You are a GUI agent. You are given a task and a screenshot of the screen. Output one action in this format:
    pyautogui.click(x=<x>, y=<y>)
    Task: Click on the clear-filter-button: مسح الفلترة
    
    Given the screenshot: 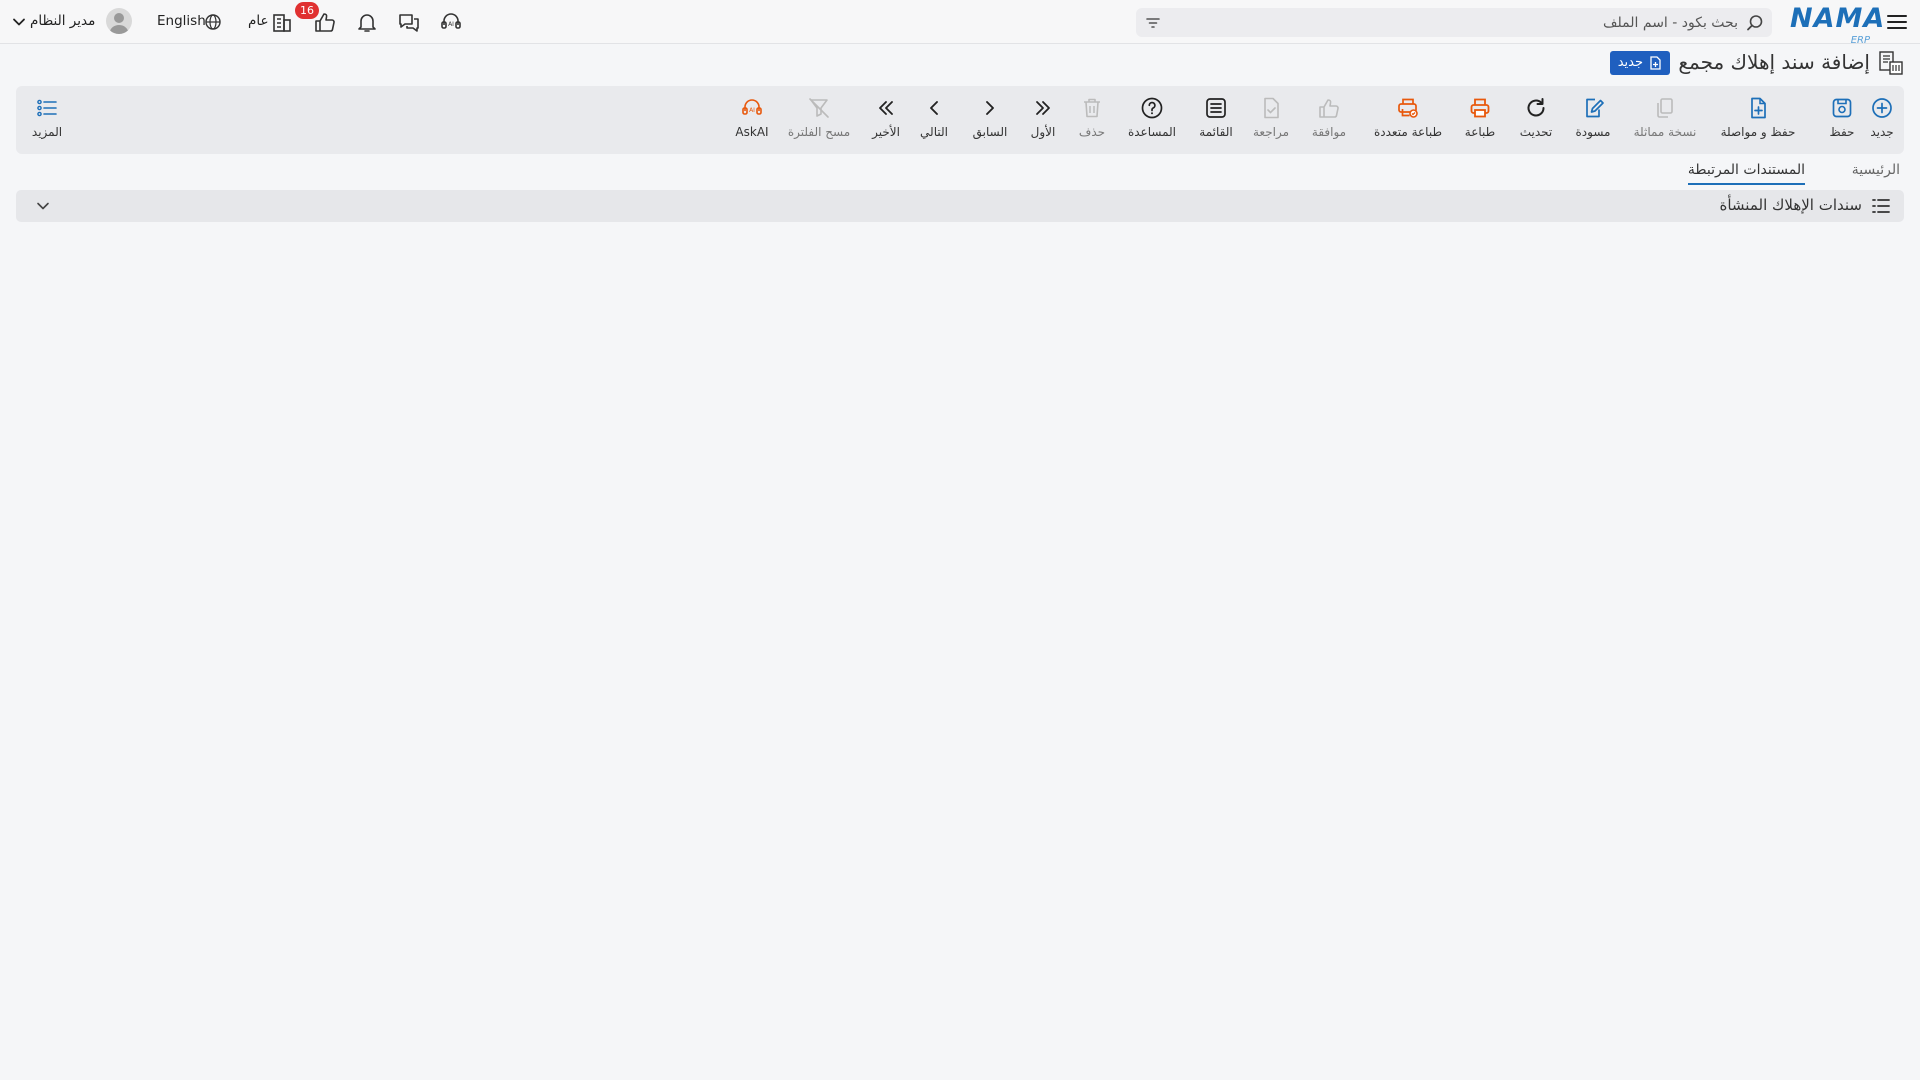 What is the action you would take?
    pyautogui.click(x=819, y=120)
    